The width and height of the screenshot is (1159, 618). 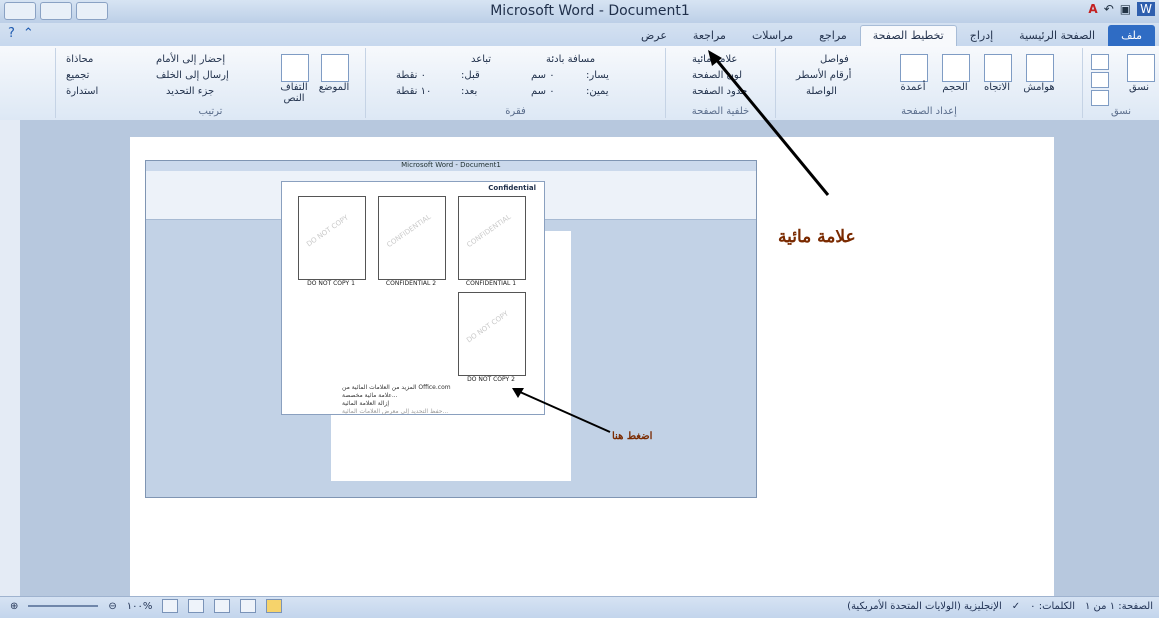 I want to click on watermark-thumb-confidential-2: CONFIDENTIAL, so click(x=412, y=238).